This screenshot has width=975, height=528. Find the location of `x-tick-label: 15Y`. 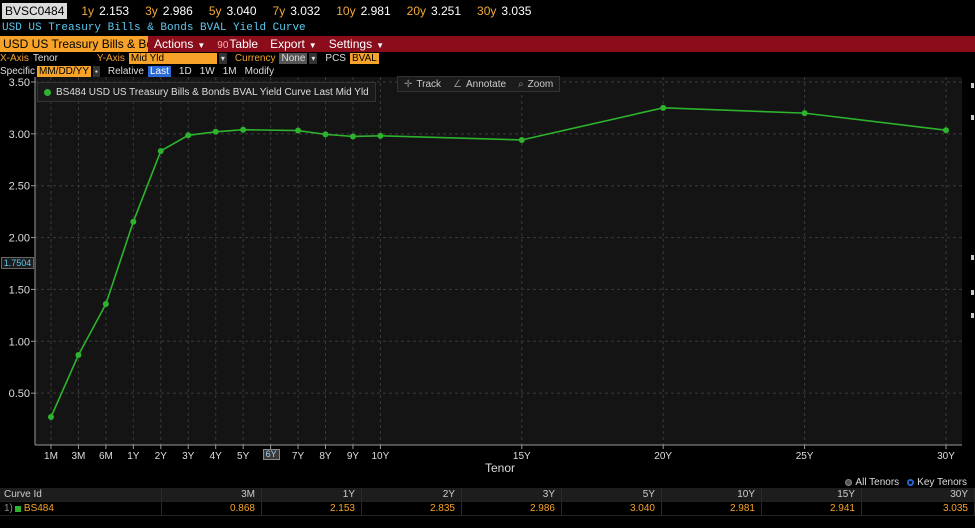

x-tick-label: 15Y is located at coordinates (522, 456).